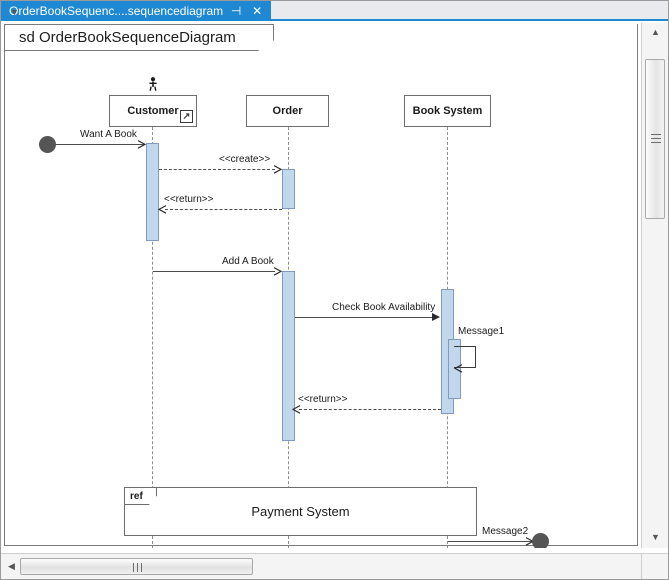  I want to click on horizontal-scrollbar: ◀, so click(321, 566).